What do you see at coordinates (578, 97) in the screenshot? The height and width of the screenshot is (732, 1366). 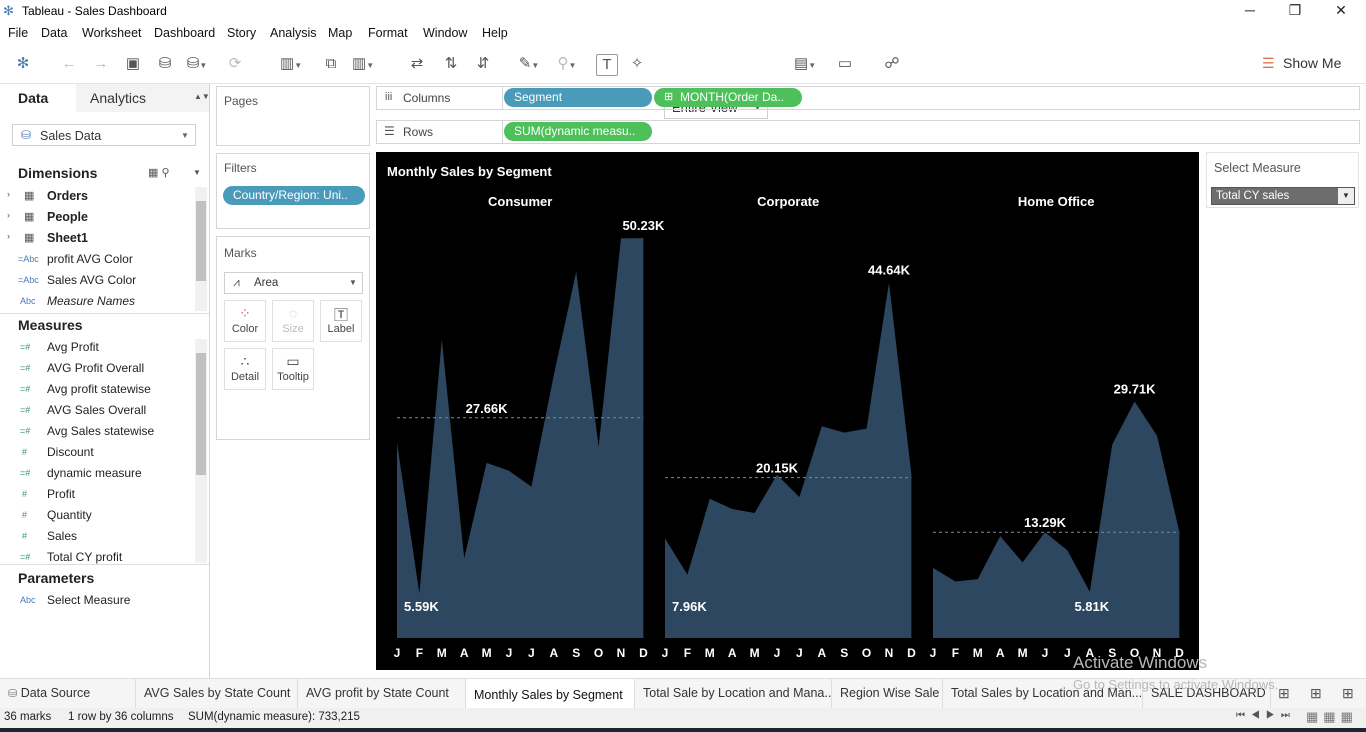 I see `segment-pill: Segment` at bounding box center [578, 97].